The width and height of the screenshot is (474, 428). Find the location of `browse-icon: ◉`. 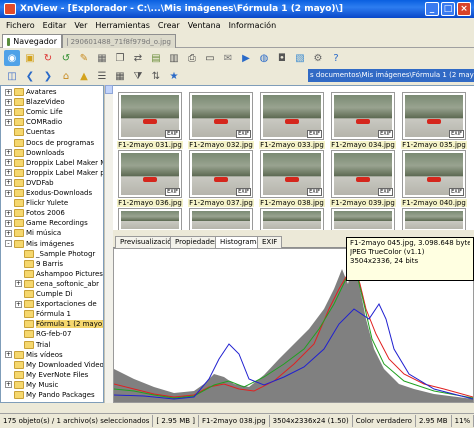

browse-icon: ◉ is located at coordinates (12, 58).